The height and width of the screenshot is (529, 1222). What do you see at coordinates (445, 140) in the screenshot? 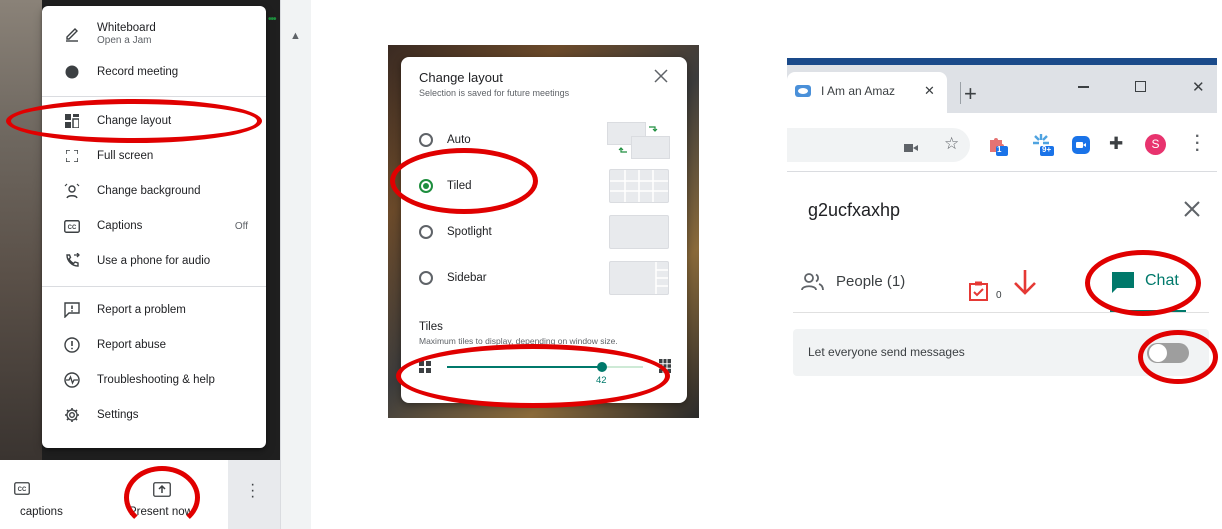
I see `layout-option-auto: Auto` at bounding box center [445, 140].